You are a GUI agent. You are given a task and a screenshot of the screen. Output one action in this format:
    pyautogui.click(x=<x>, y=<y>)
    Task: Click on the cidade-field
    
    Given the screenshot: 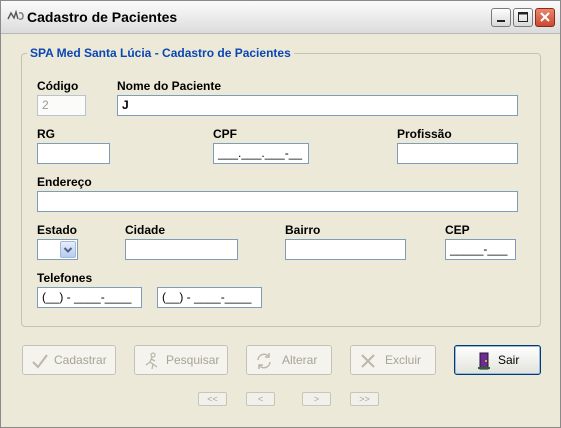 What is the action you would take?
    pyautogui.click(x=181, y=249)
    